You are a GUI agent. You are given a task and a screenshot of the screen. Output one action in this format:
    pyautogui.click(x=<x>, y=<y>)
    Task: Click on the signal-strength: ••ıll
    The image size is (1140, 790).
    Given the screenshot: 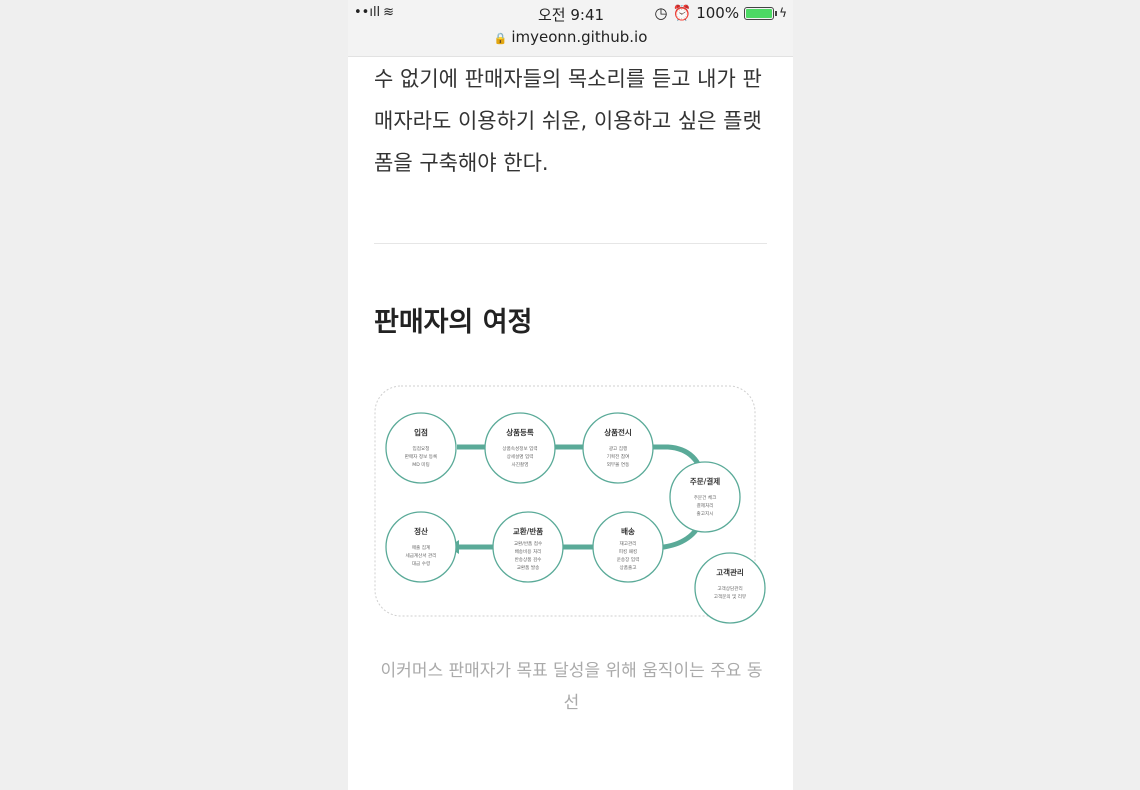 What is the action you would take?
    pyautogui.click(x=367, y=12)
    